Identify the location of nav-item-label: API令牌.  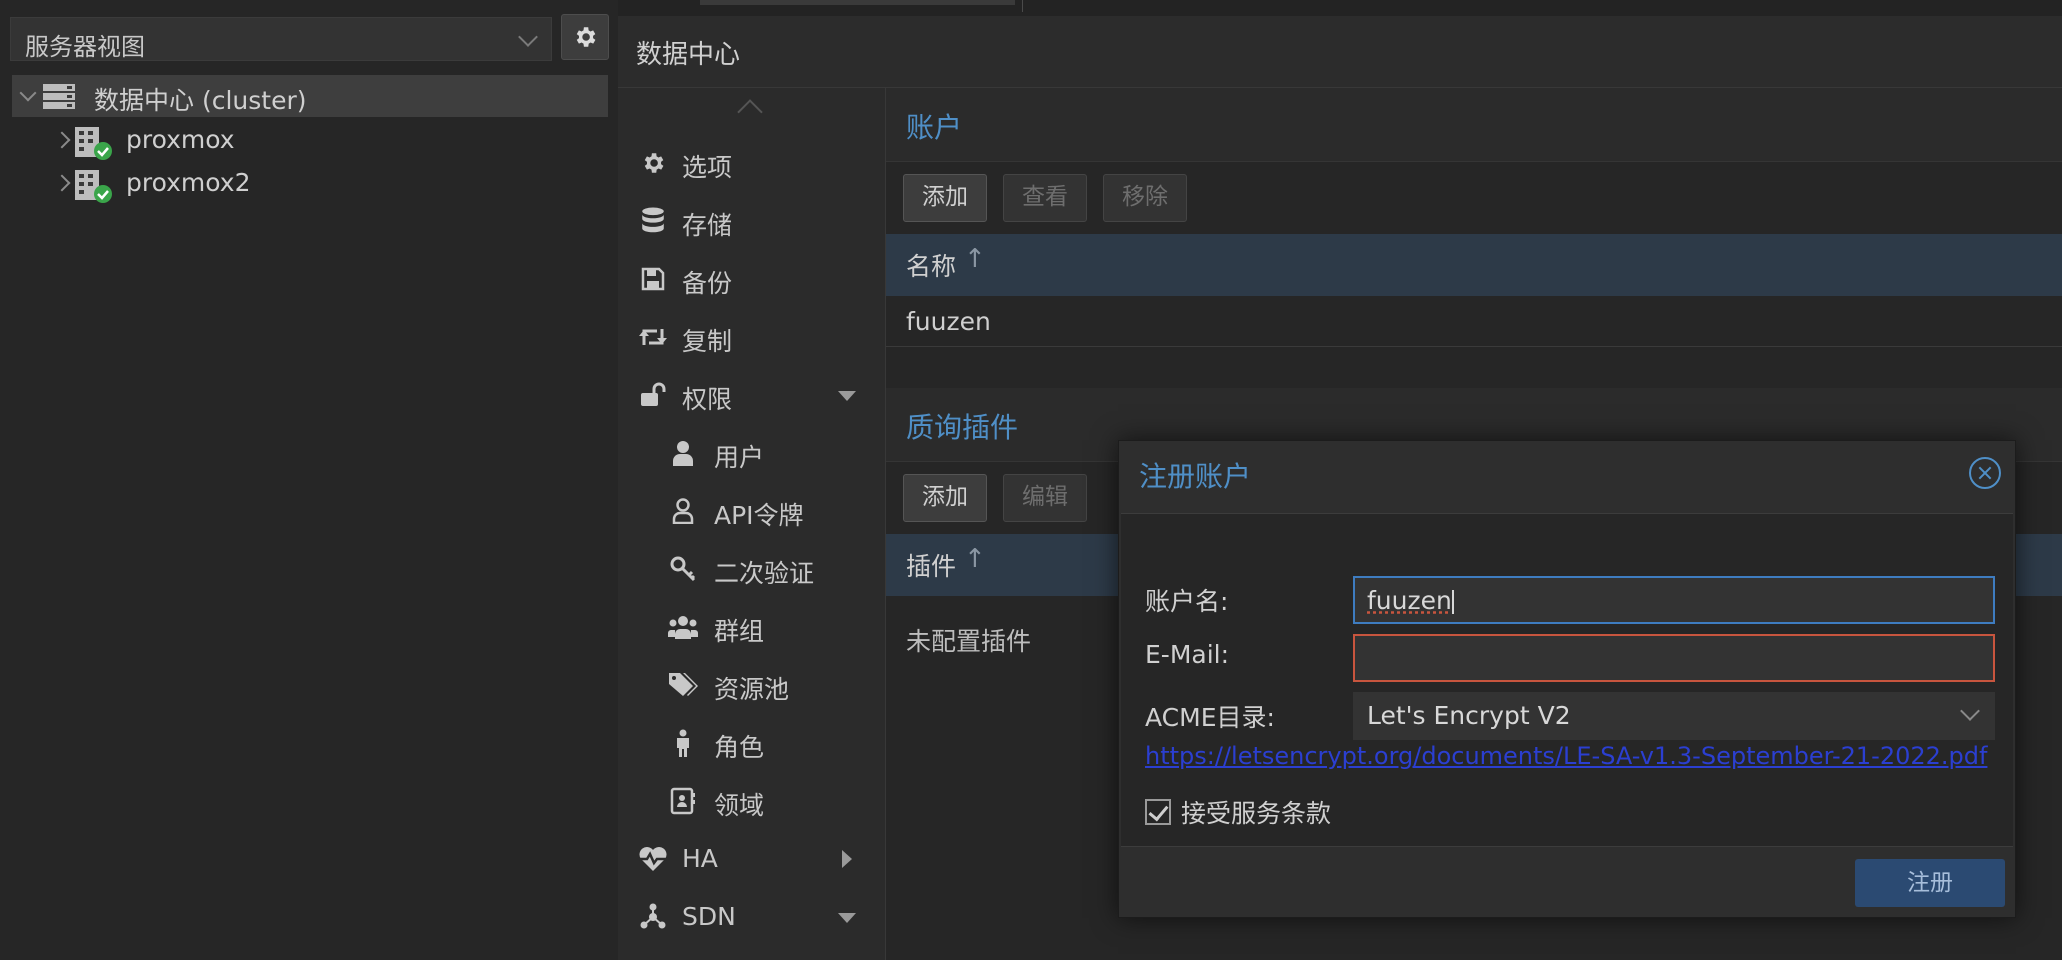
(759, 515).